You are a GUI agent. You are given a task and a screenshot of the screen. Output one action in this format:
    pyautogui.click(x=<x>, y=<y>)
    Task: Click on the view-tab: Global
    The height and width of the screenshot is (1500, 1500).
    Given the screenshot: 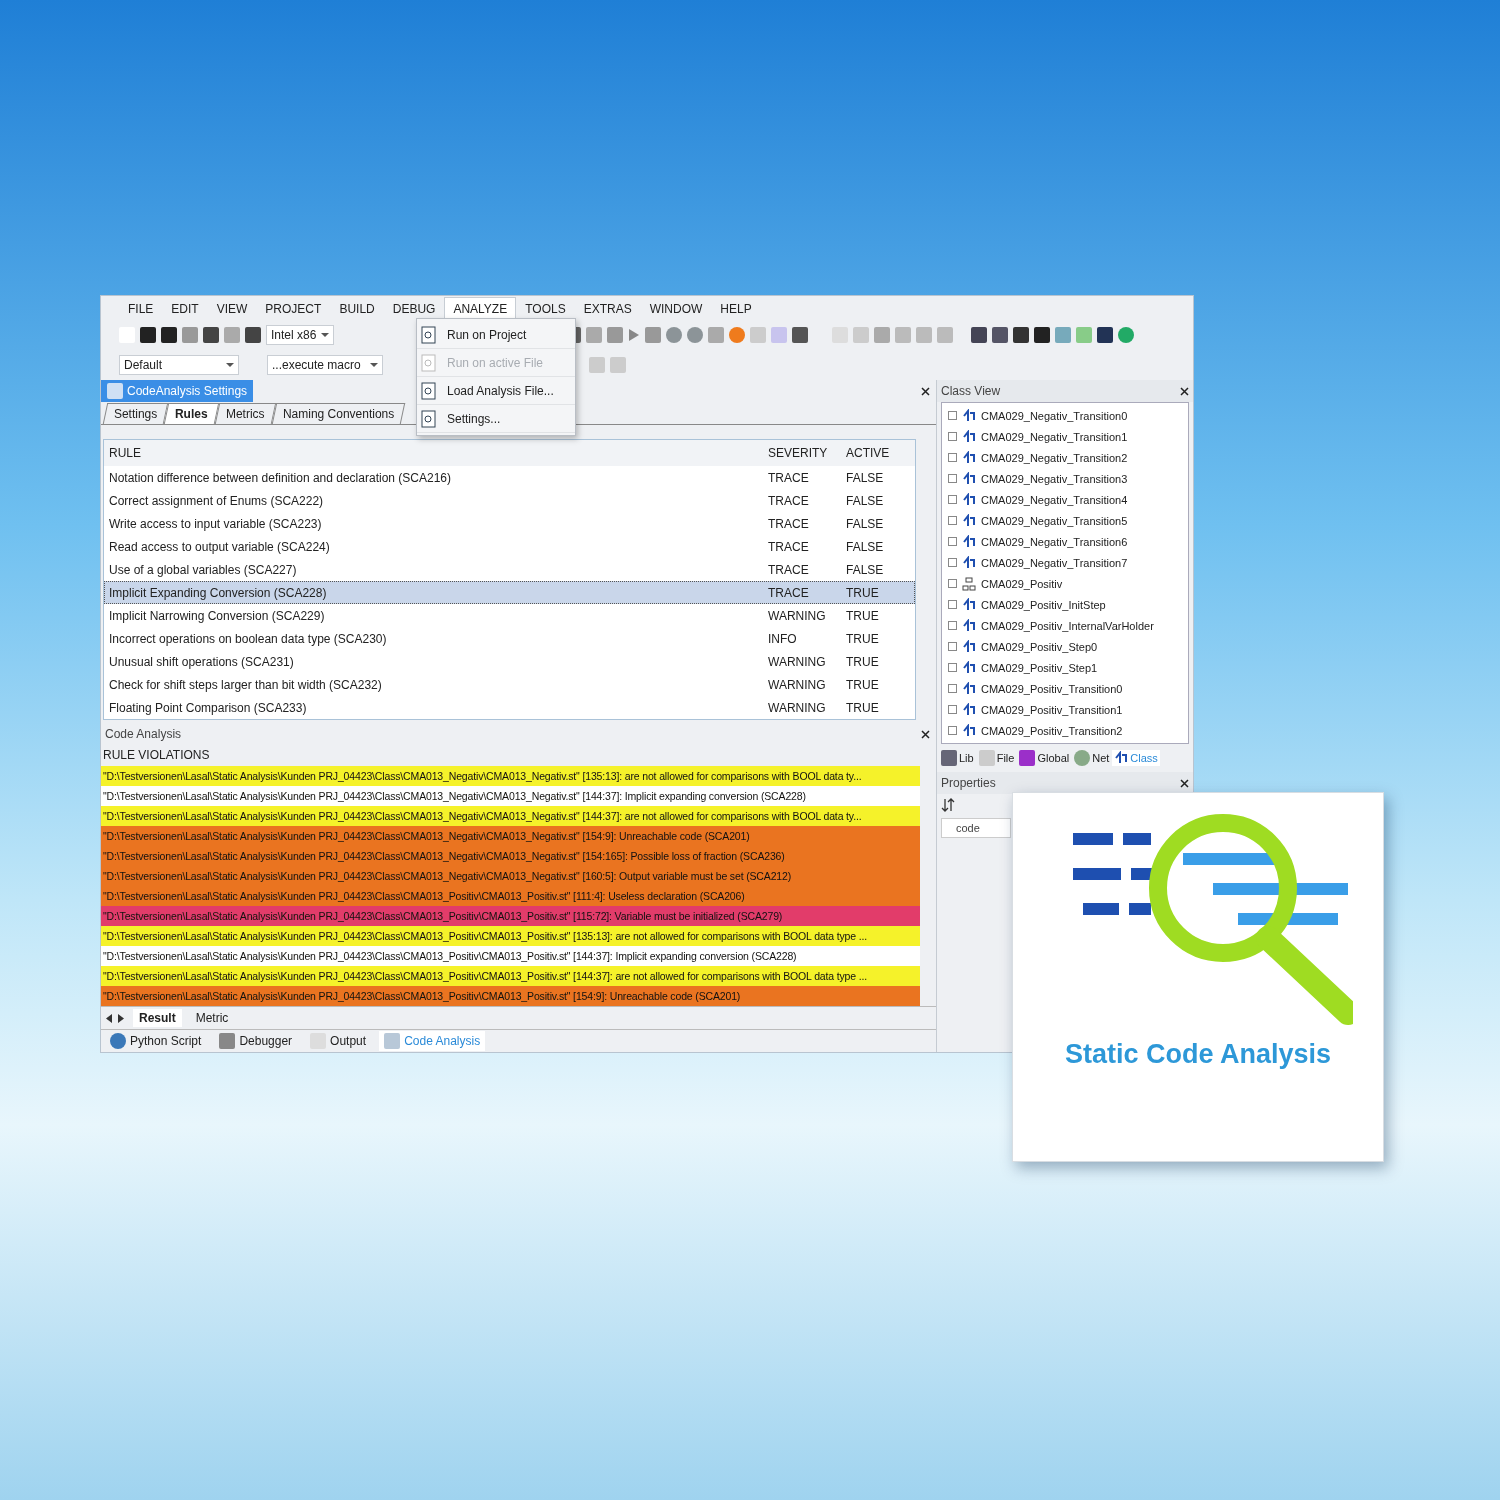 What is the action you would take?
    pyautogui.click(x=1044, y=758)
    